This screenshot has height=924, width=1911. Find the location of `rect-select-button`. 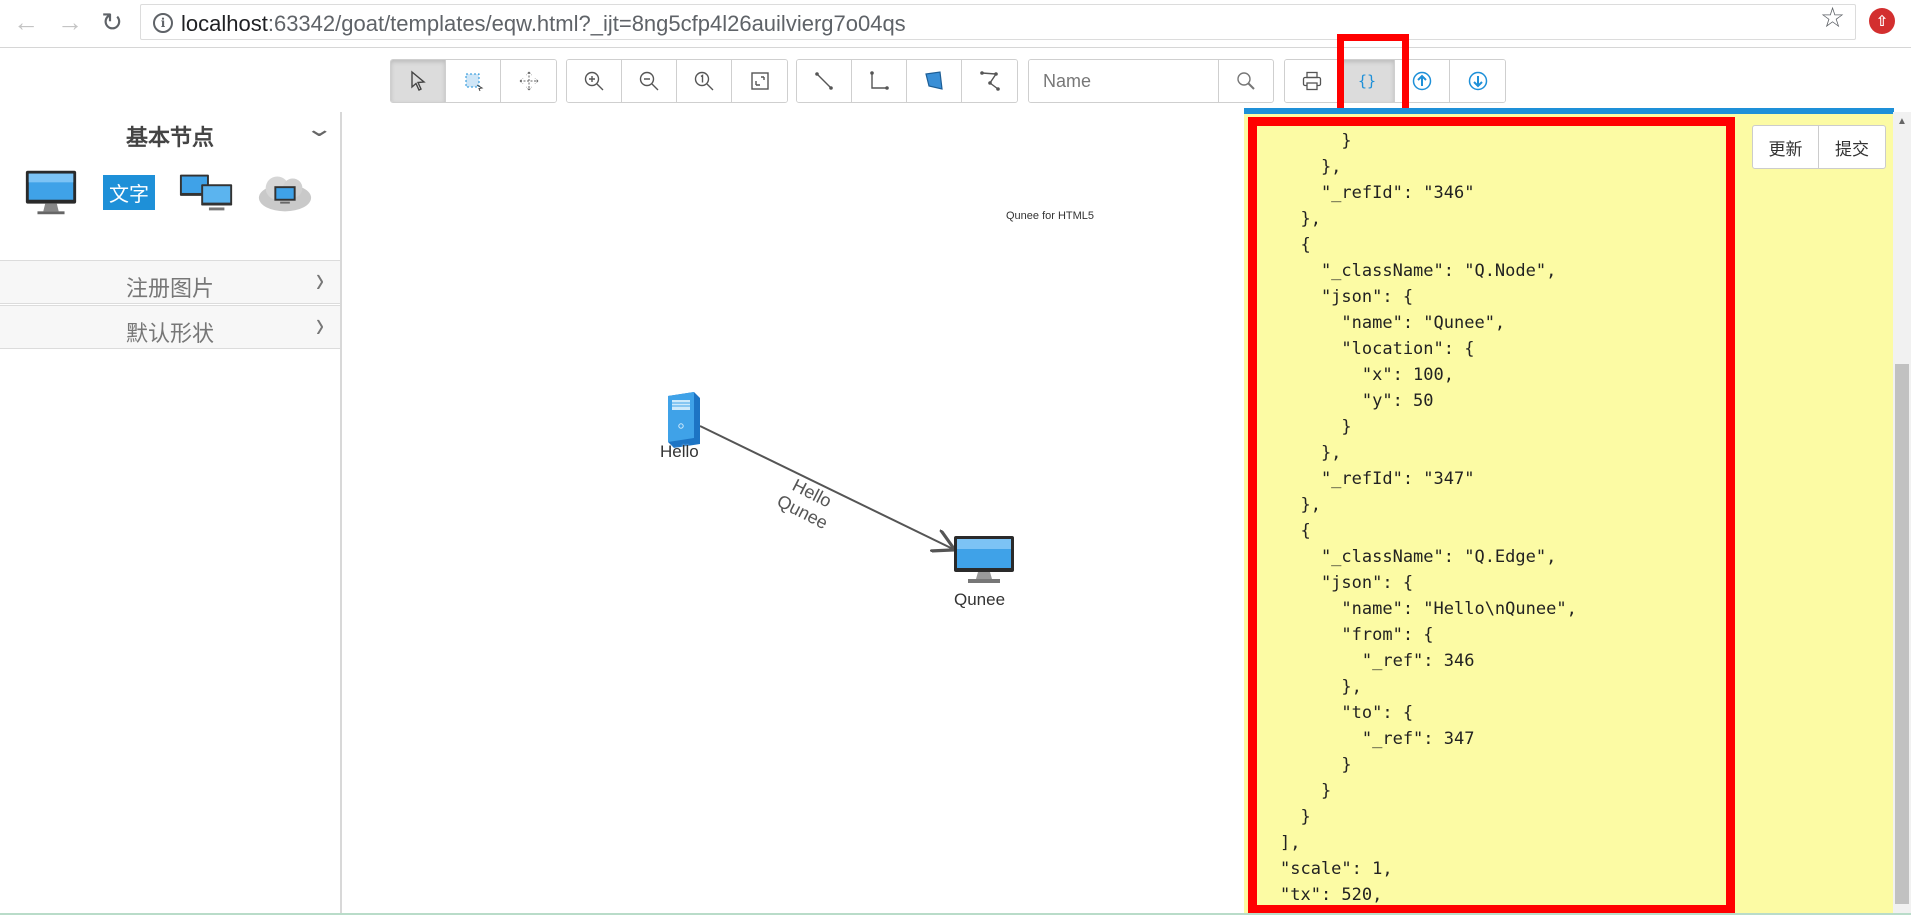

rect-select-button is located at coordinates (473, 81).